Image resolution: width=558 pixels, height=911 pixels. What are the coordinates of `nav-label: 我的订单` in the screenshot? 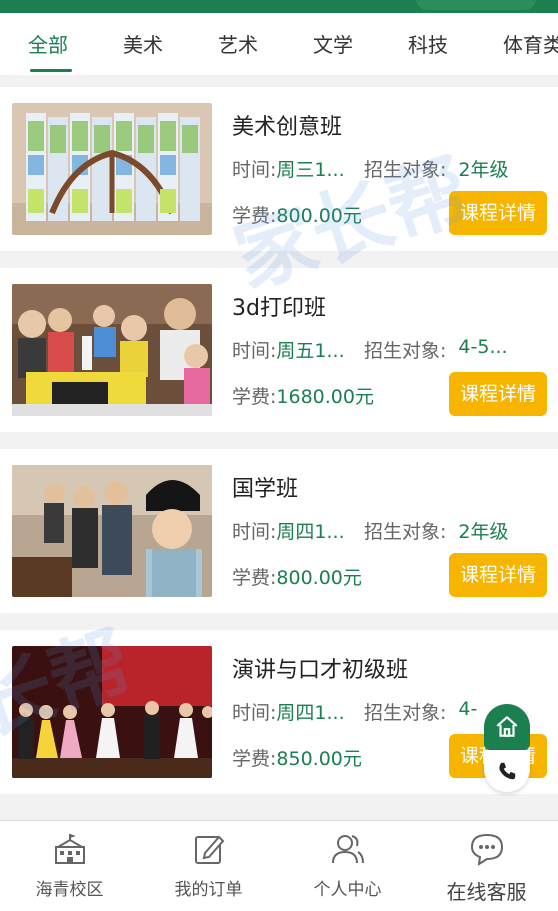 It's located at (208, 890).